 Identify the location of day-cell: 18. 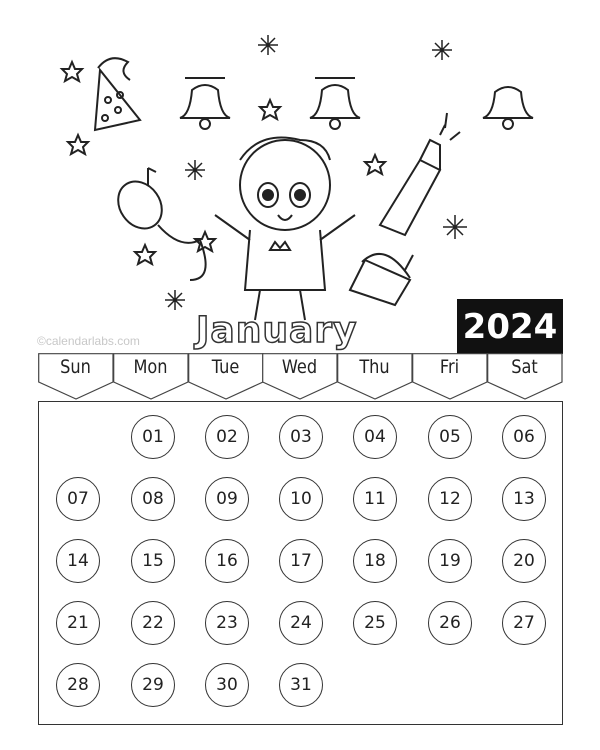
(375, 561).